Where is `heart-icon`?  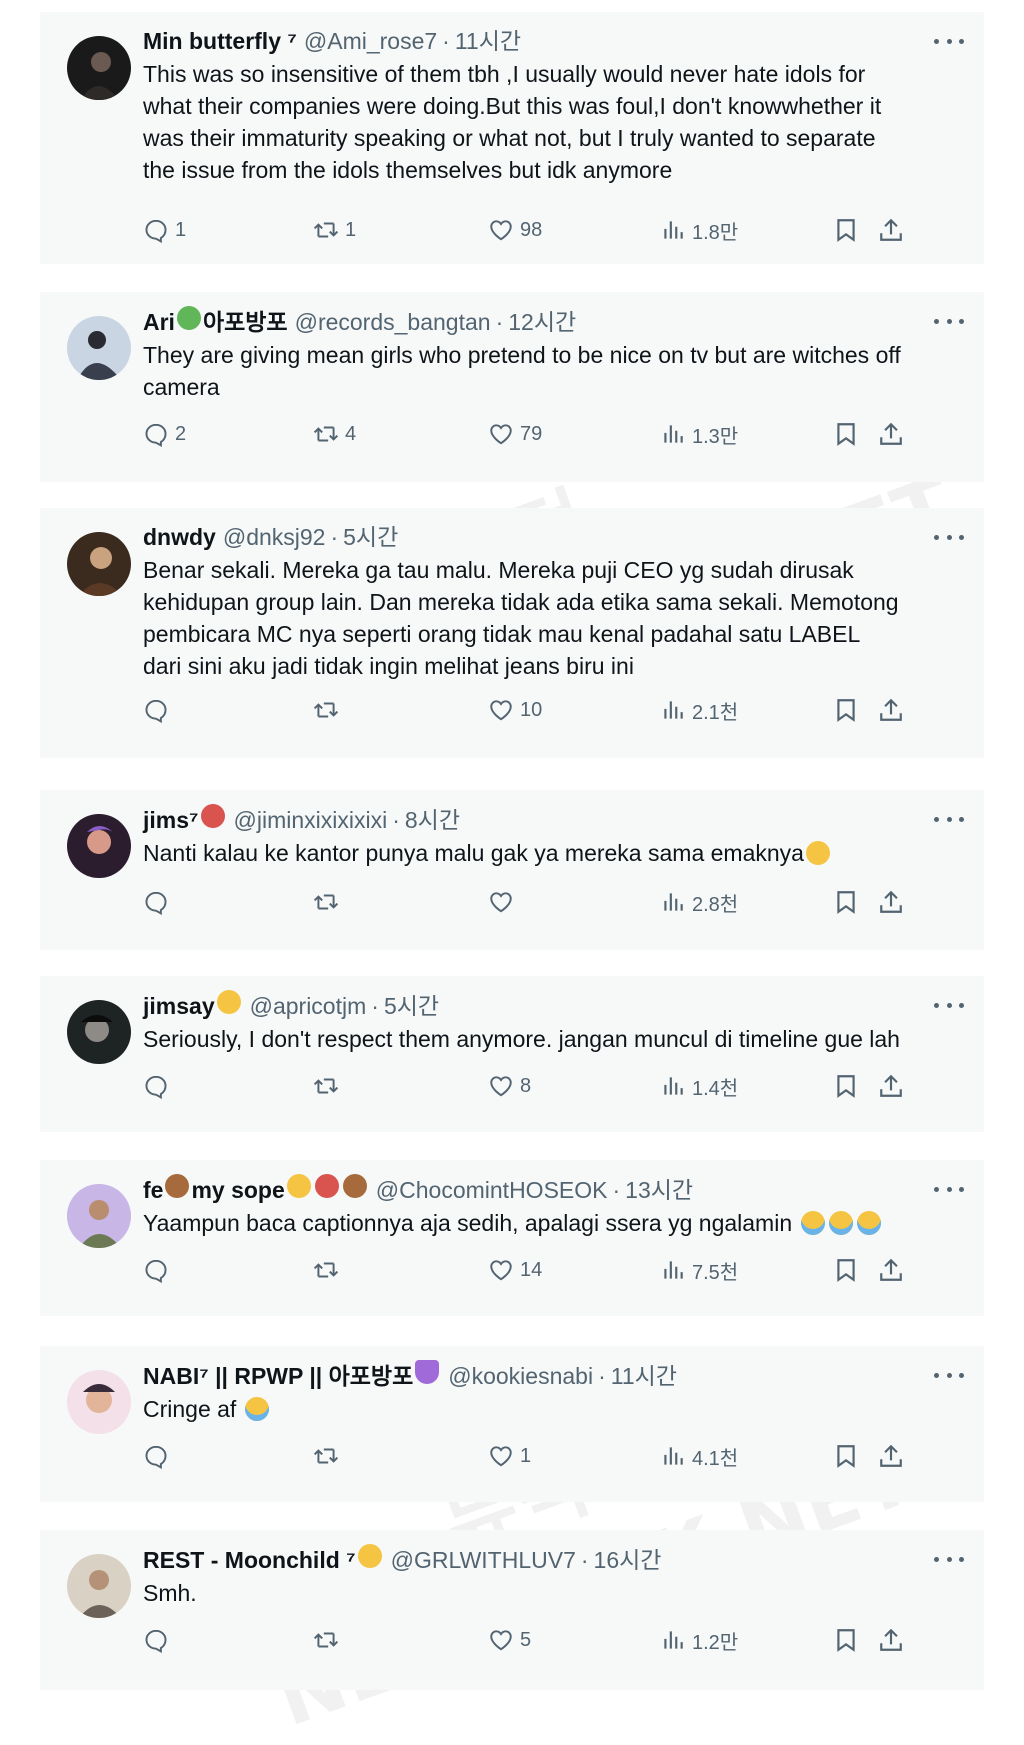
heart-icon is located at coordinates (501, 230).